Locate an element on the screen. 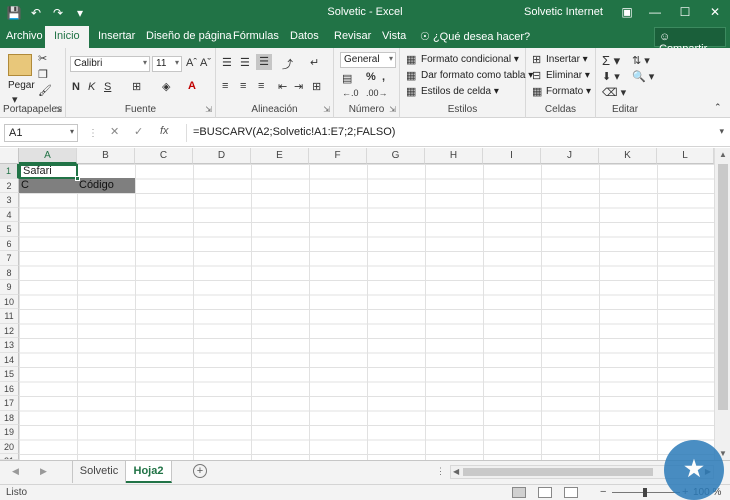  paste-icon is located at coordinates (20, 65).